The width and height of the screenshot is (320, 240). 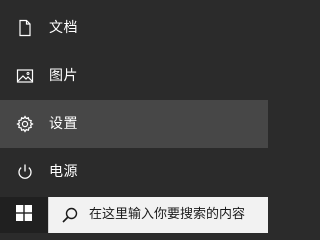 What do you see at coordinates (167, 214) in the screenshot?
I see `search-placeholder: 在这里输入你要搜索的内容` at bounding box center [167, 214].